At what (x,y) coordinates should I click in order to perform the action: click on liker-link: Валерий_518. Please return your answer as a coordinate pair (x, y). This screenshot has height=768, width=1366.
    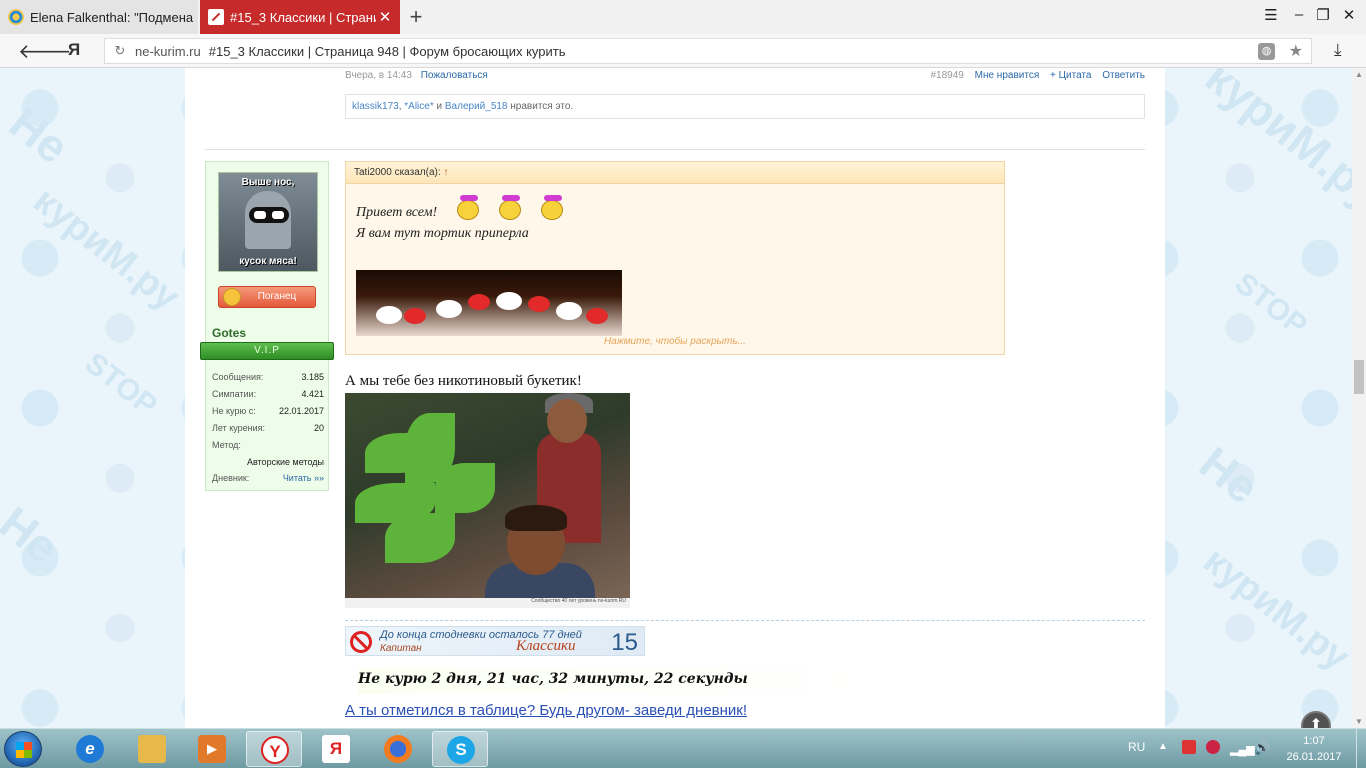
    Looking at the image, I should click on (476, 106).